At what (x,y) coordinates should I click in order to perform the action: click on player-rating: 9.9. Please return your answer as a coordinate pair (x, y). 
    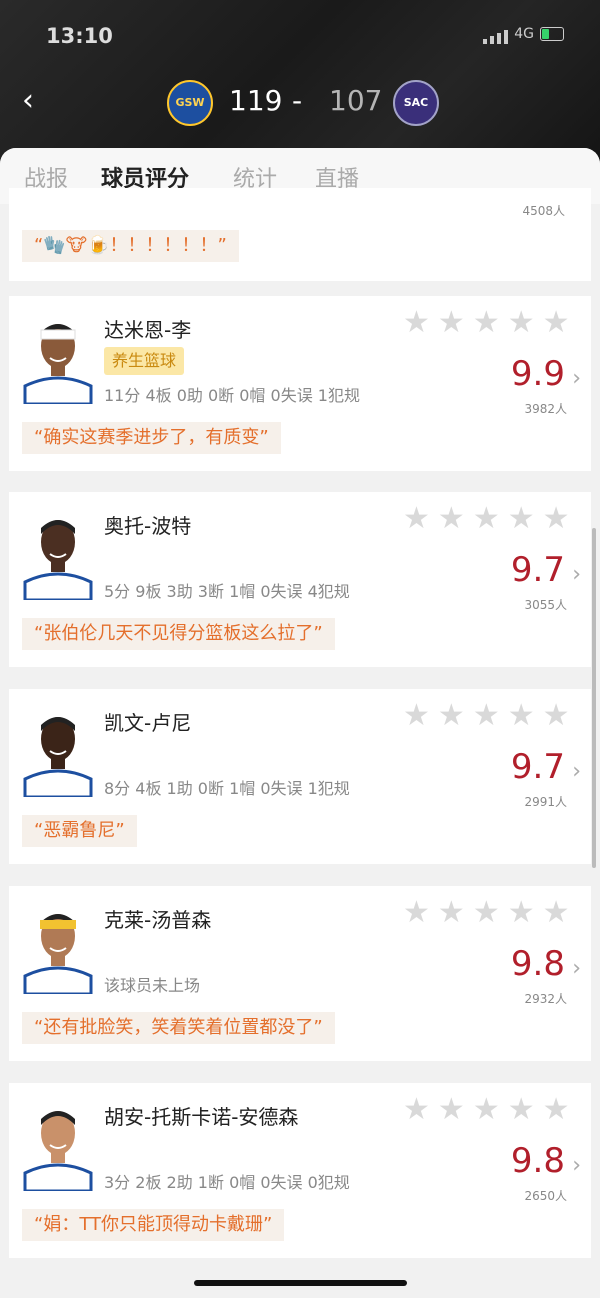
    Looking at the image, I should click on (537, 374).